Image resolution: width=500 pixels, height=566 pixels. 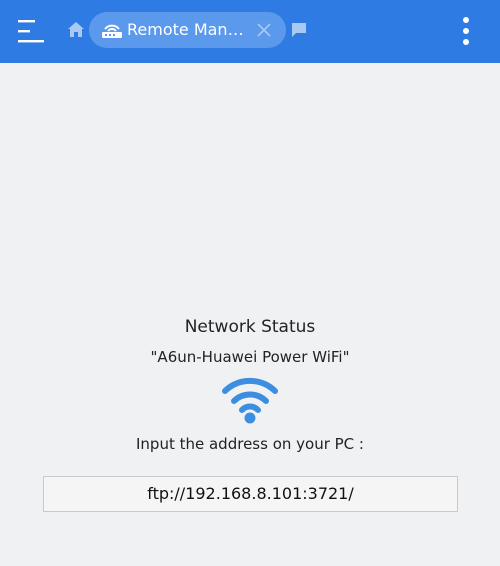 What do you see at coordinates (250, 444) in the screenshot?
I see `instruction-text: Input the address on your PC :` at bounding box center [250, 444].